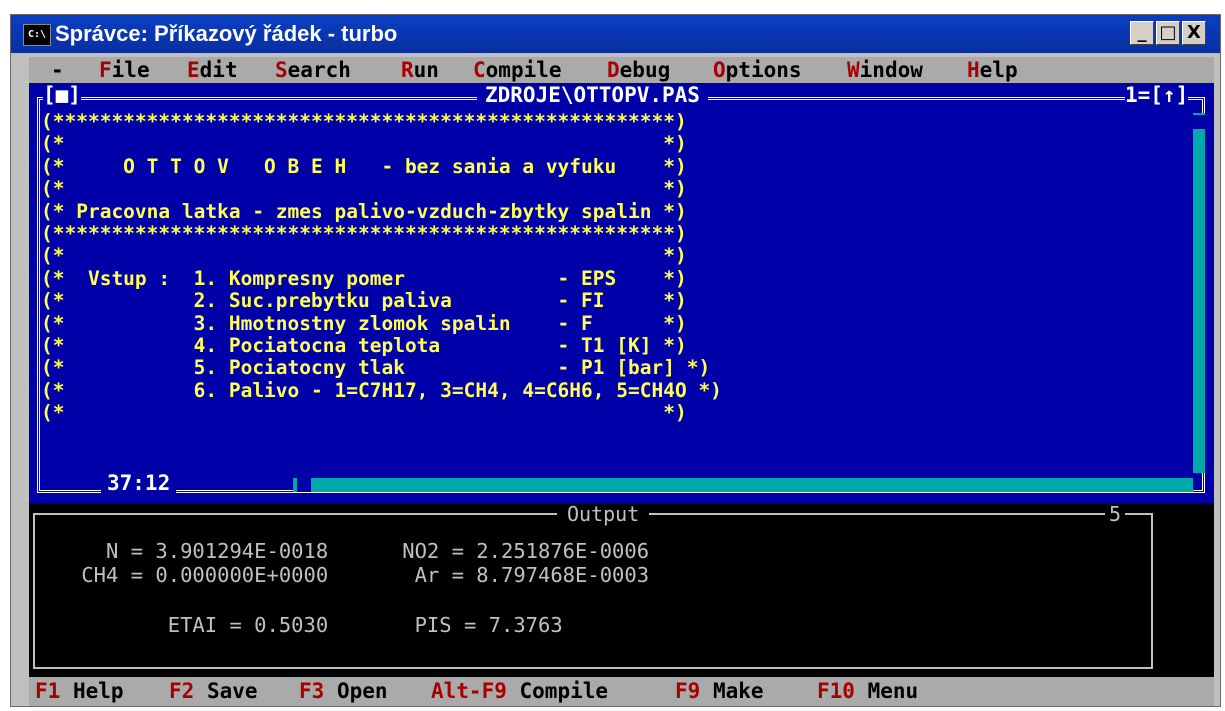  What do you see at coordinates (645, 70) in the screenshot?
I see `menu-debug-label: ebug` at bounding box center [645, 70].